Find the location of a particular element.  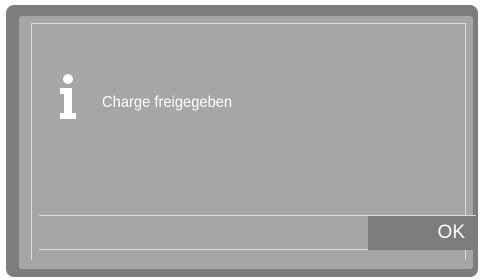

ok-button: OK is located at coordinates (421, 233).